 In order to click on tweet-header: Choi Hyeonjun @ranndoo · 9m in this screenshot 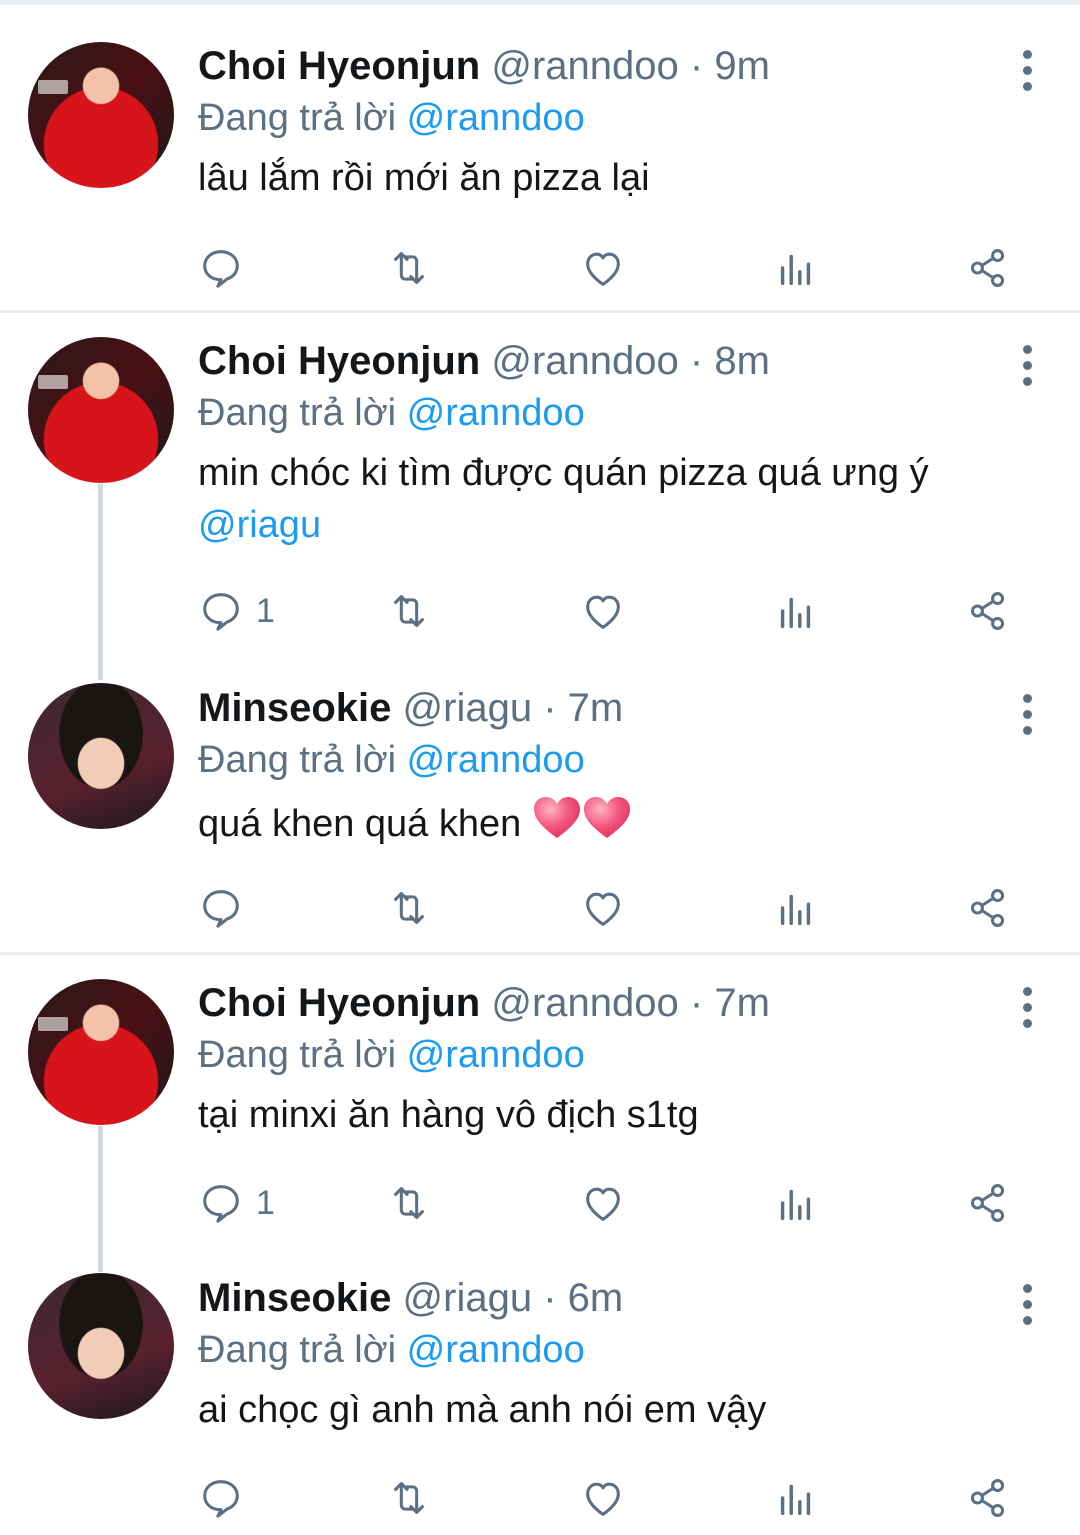, I will do `click(619, 66)`.